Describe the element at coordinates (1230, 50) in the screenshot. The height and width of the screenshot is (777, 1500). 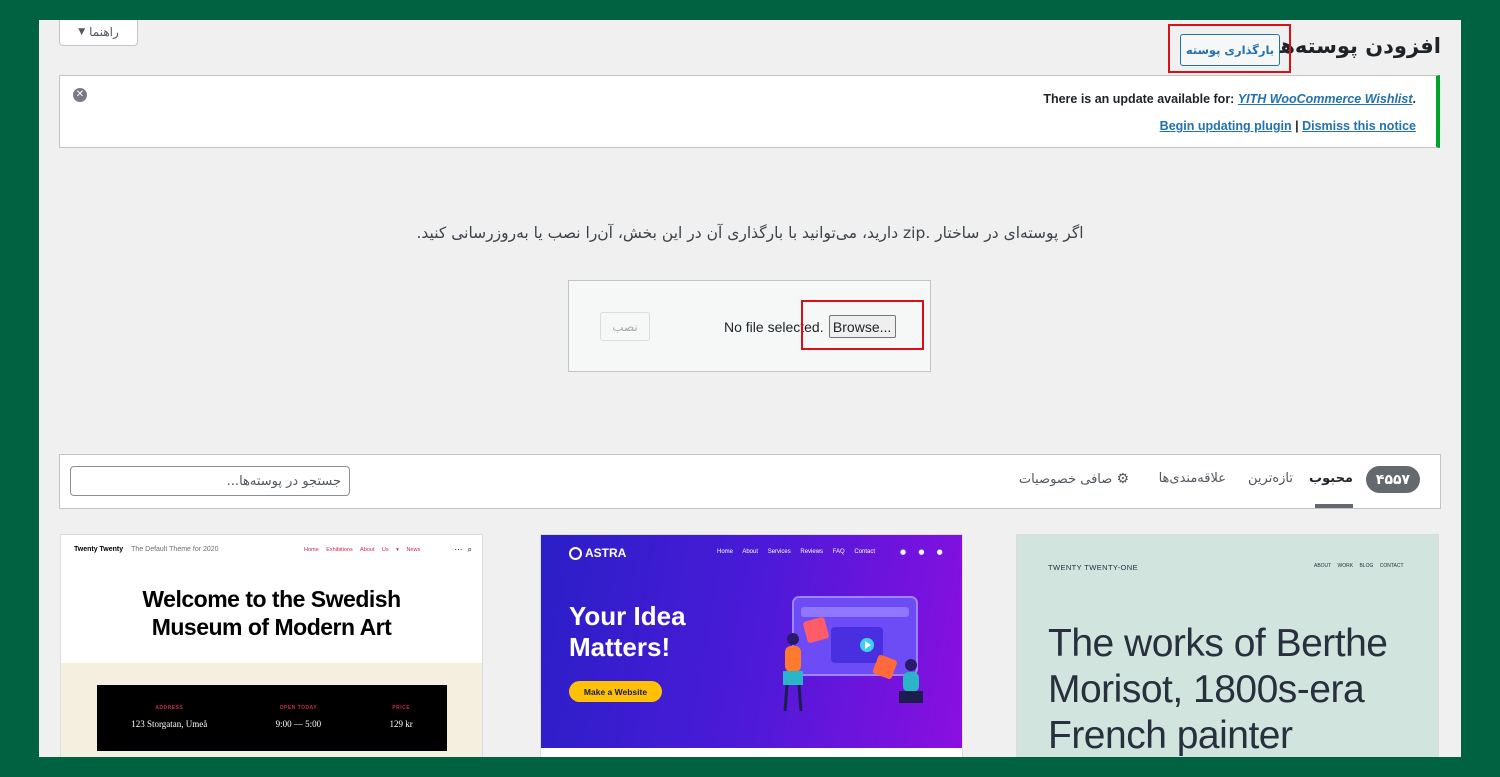
I see `upload-theme-button: بارگذاری پوسته` at that location.